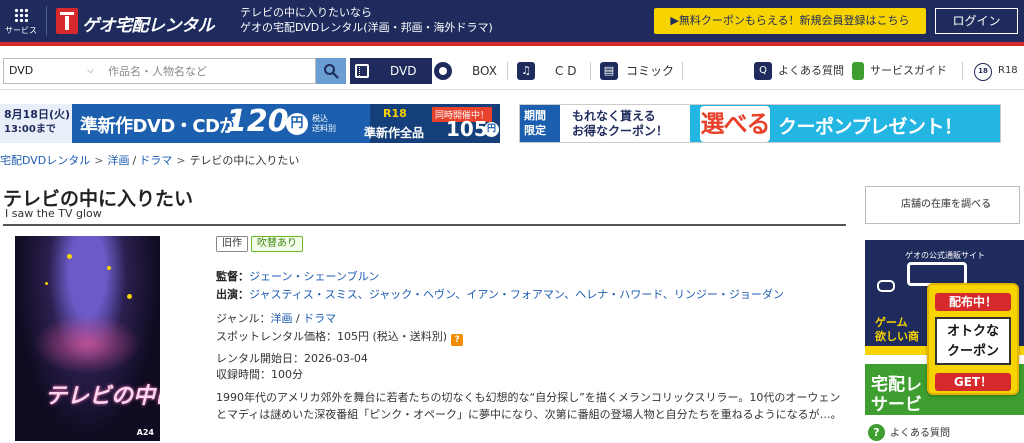  What do you see at coordinates (208, 71) in the screenshot?
I see `search-input` at bounding box center [208, 71].